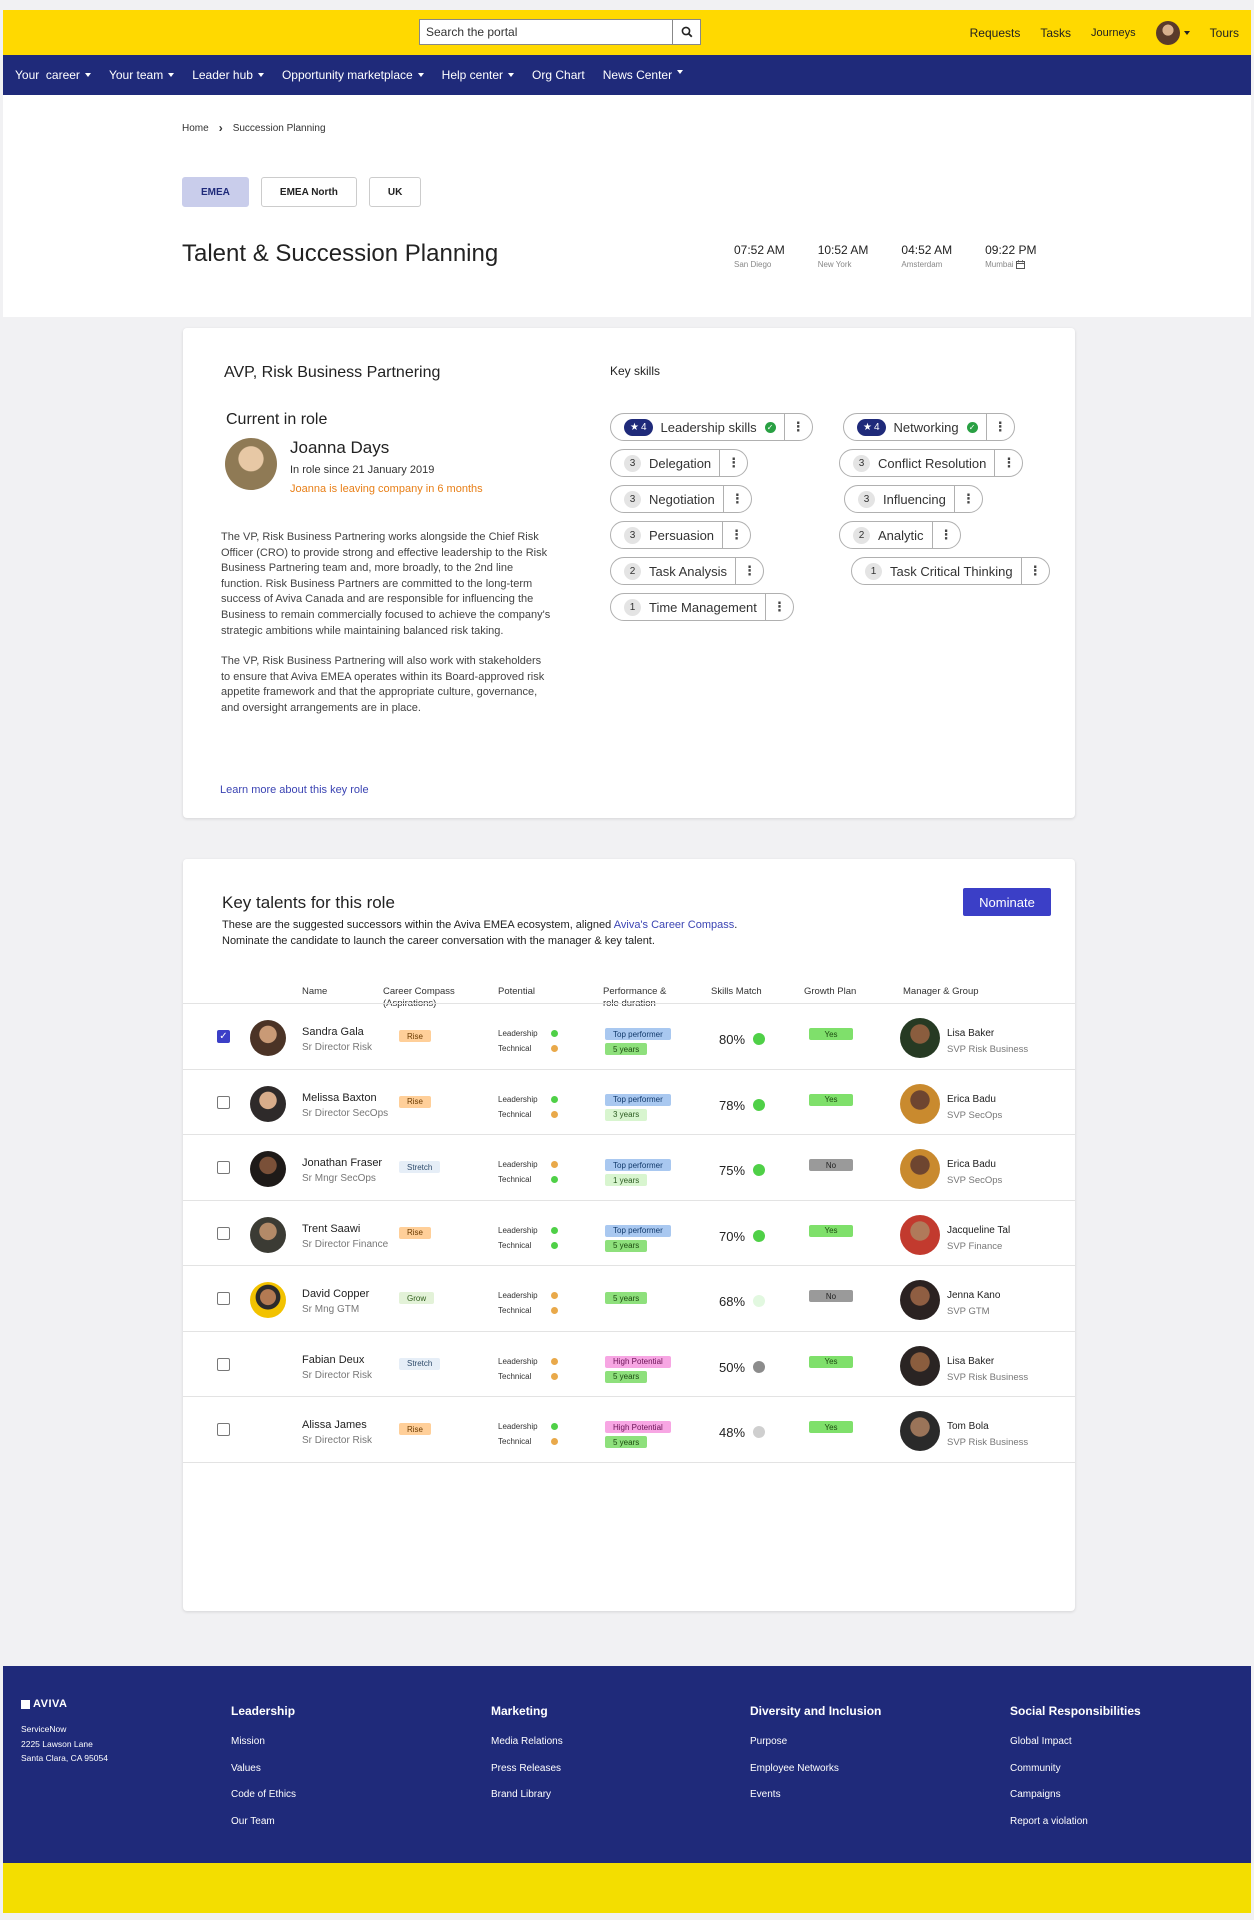  What do you see at coordinates (1075, 1741) in the screenshot?
I see `footer-link: Global Impact` at bounding box center [1075, 1741].